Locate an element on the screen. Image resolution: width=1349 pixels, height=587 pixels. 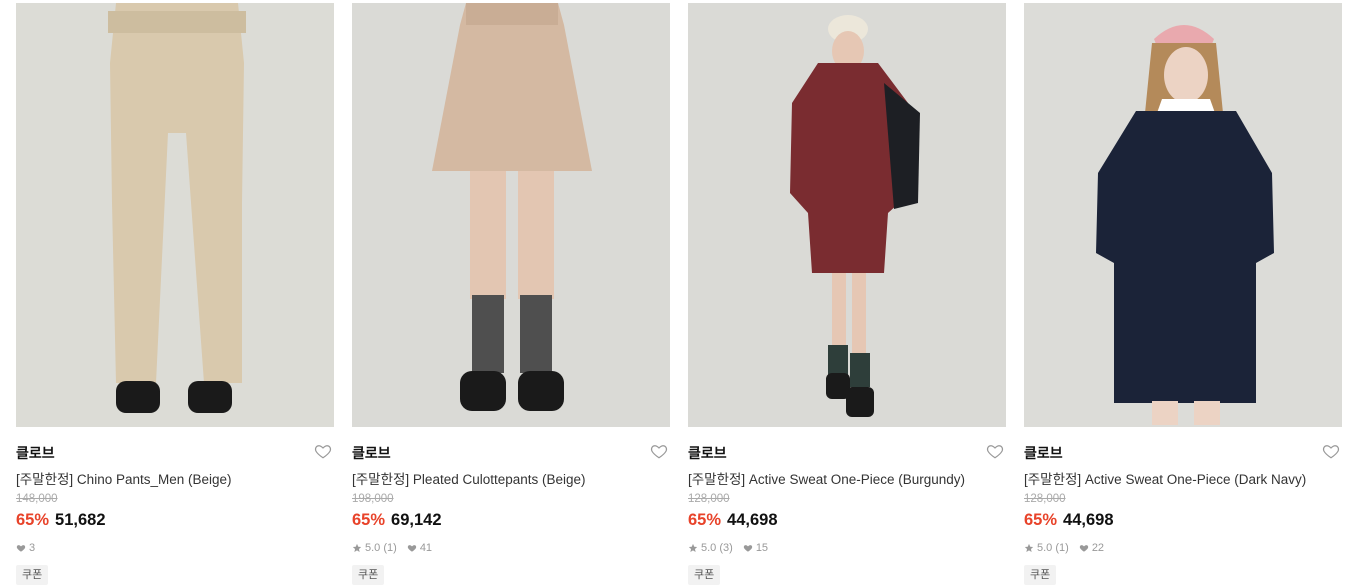
product-title: [주말한정] Pleated Culottepants (Beige) is located at coordinates (469, 478).